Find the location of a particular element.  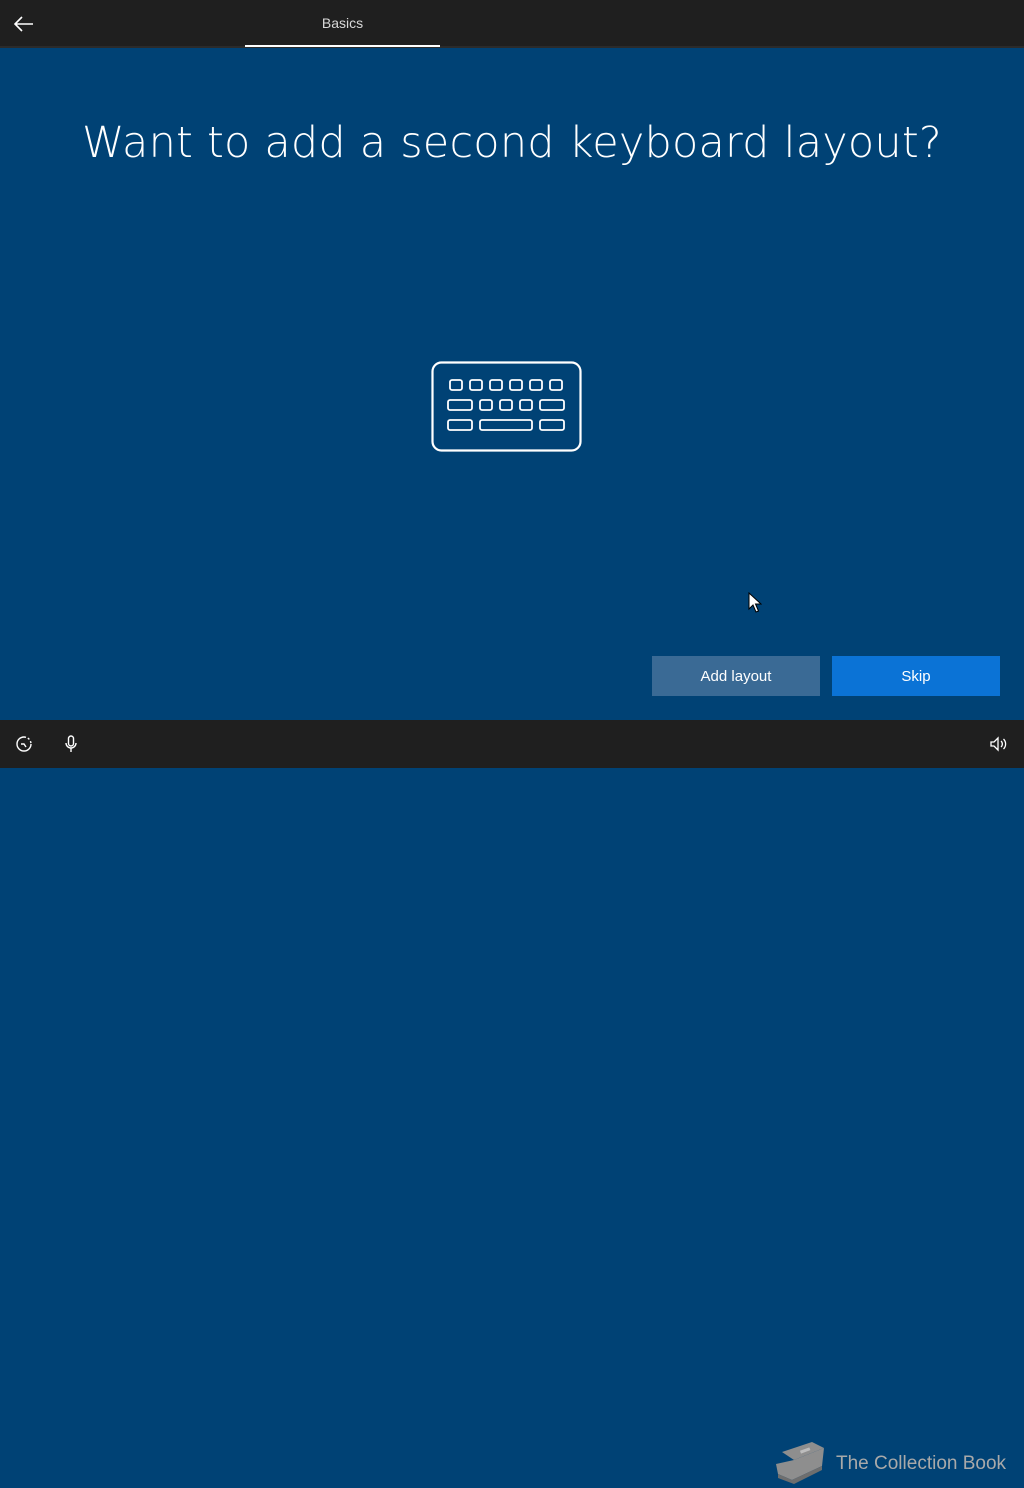

tab-basics: Basics is located at coordinates (342, 23).